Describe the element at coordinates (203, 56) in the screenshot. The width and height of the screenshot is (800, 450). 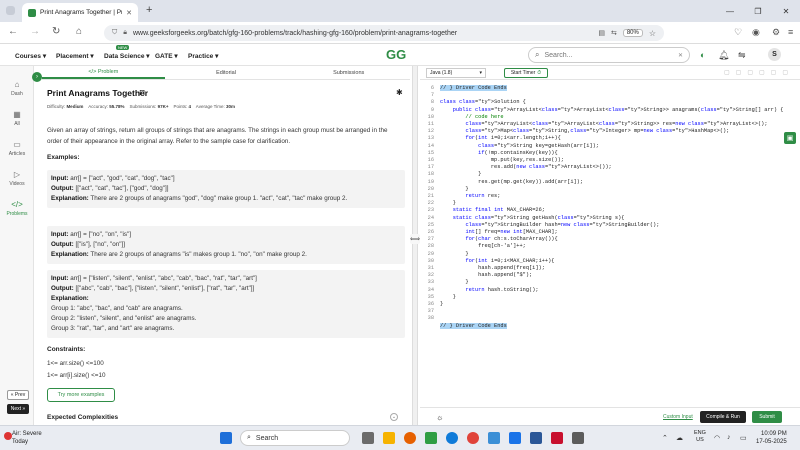
I see `menu-practice: Practice ▾` at that location.